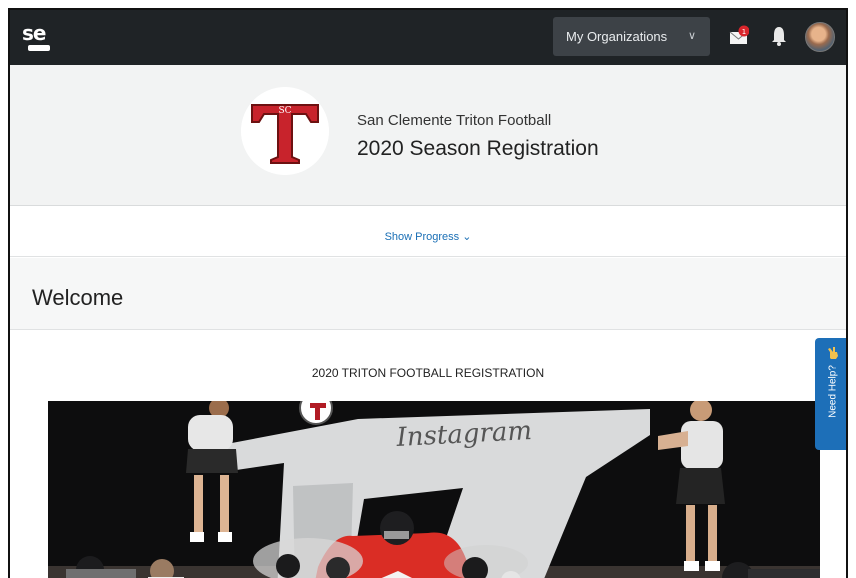 Image resolution: width=856 pixels, height=578 pixels. What do you see at coordinates (467, 237) in the screenshot?
I see `chevron-down-icon: ⌄` at bounding box center [467, 237].